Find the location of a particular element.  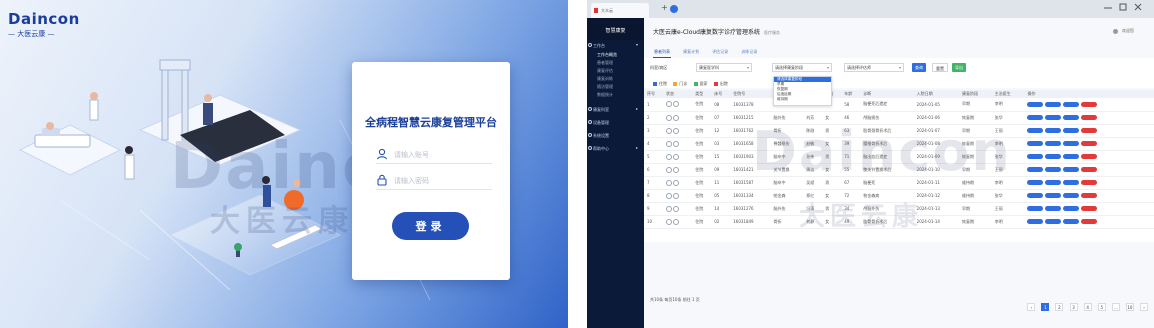

chevron-right-icon: ▸ is located at coordinates (636, 147).